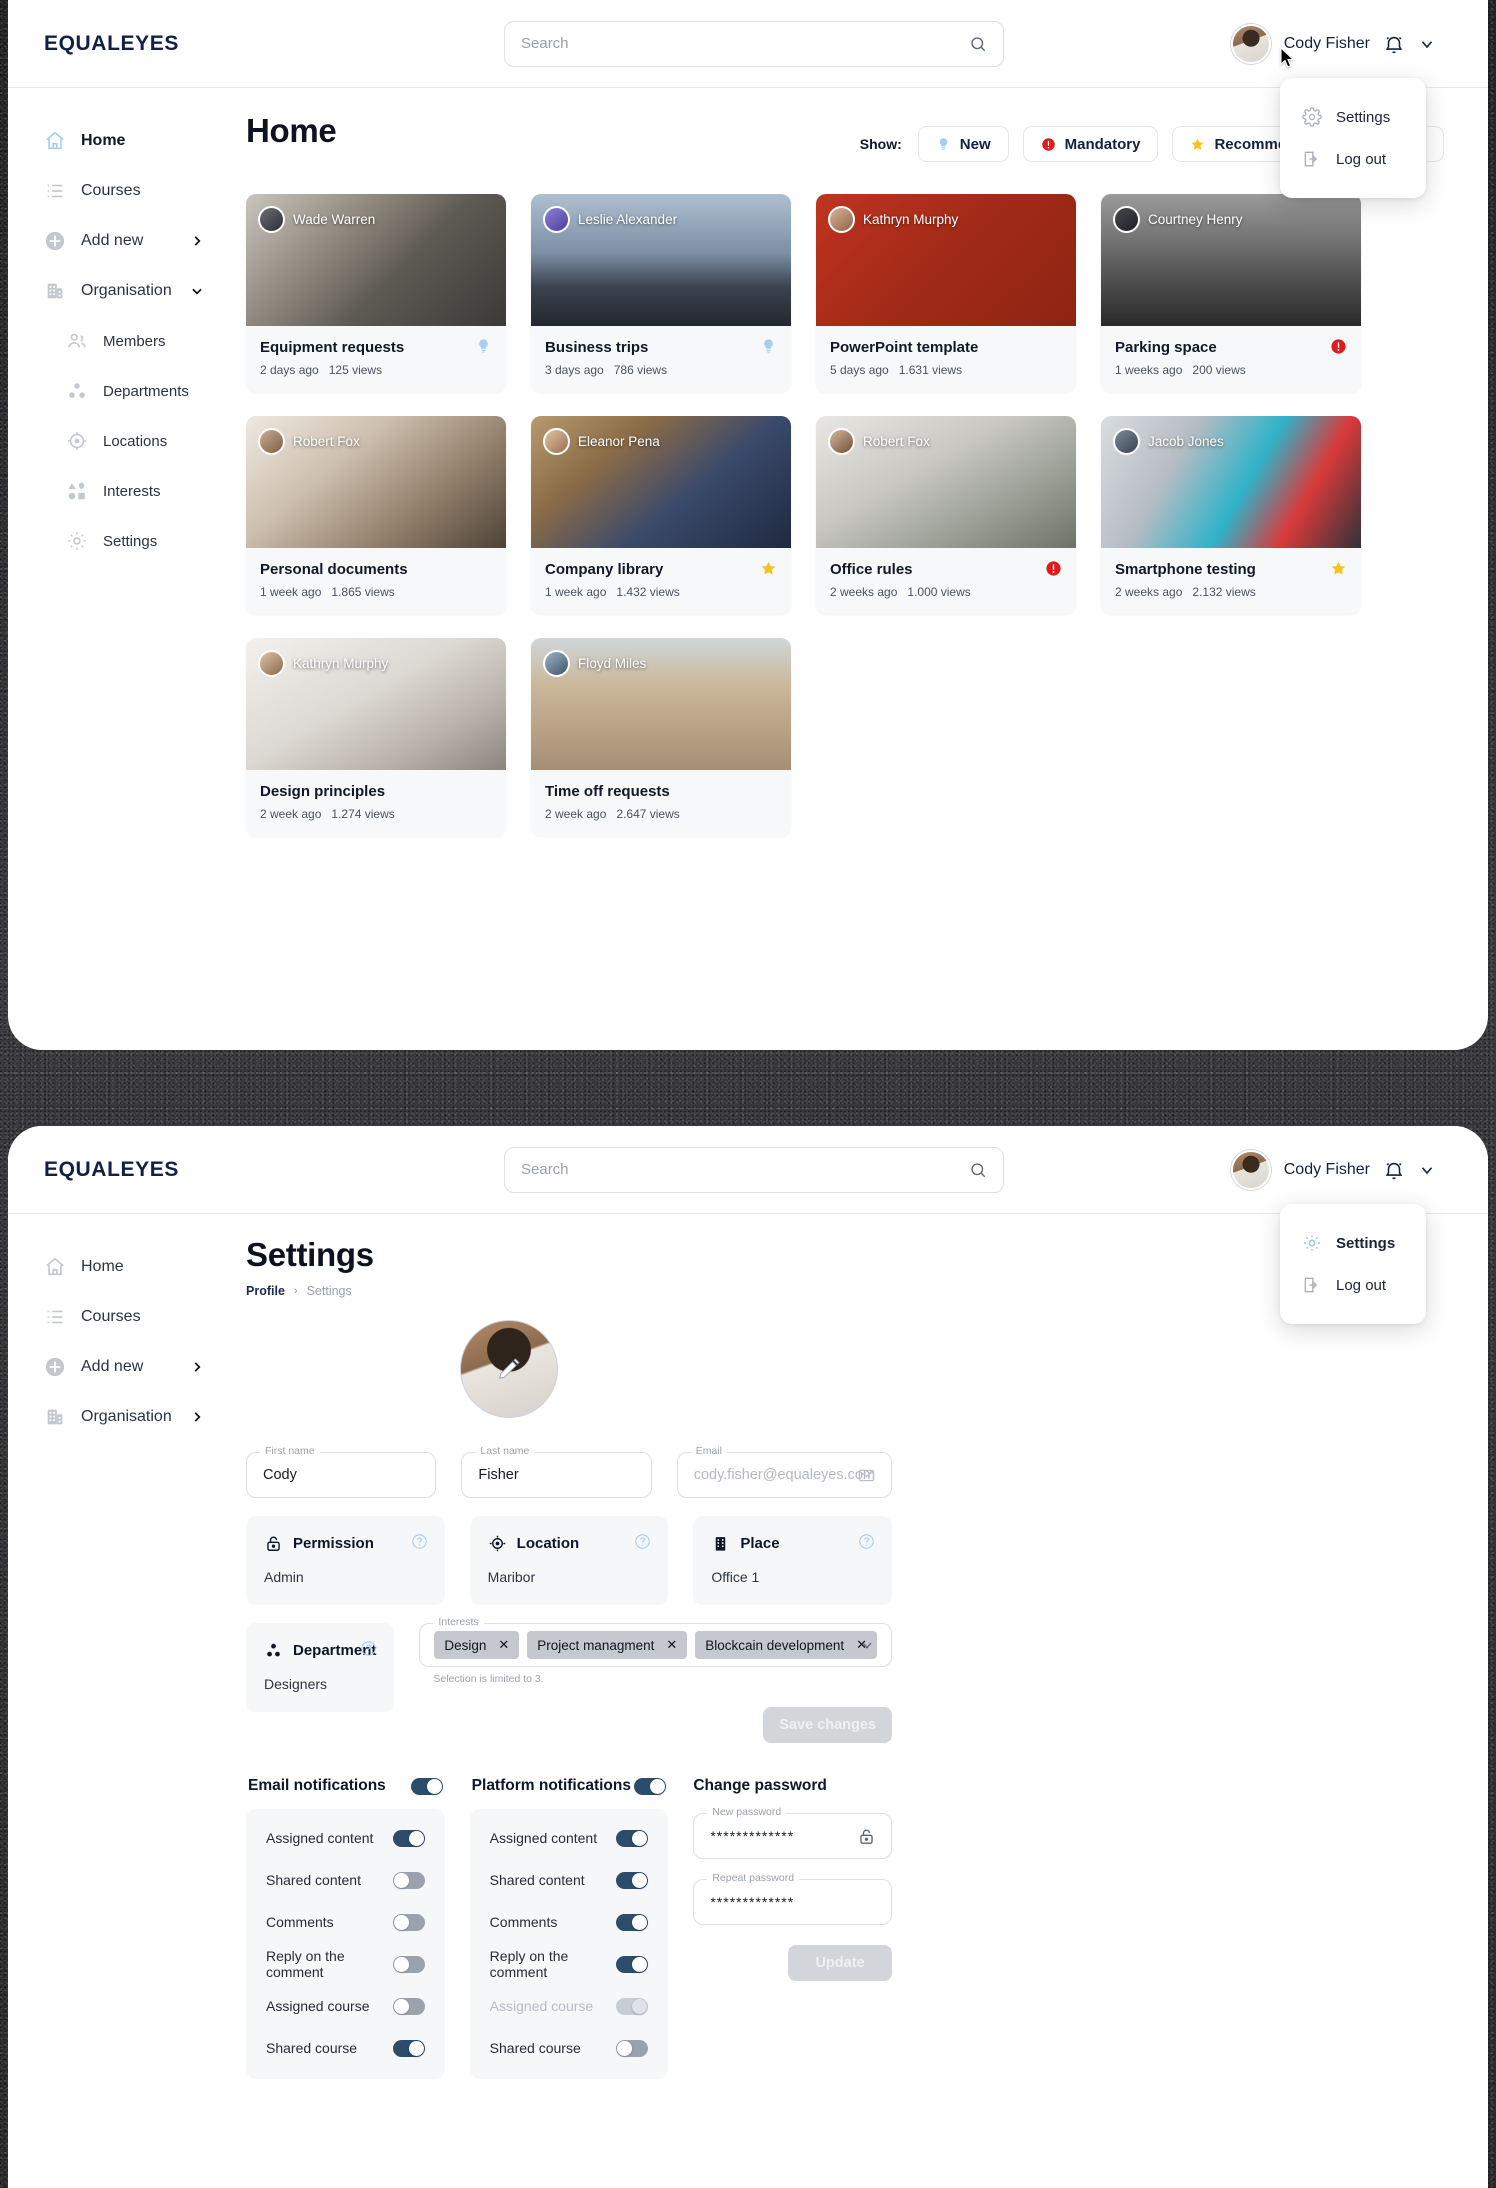 The height and width of the screenshot is (2188, 1496). What do you see at coordinates (1053, 568) in the screenshot?
I see `alert-icon` at bounding box center [1053, 568].